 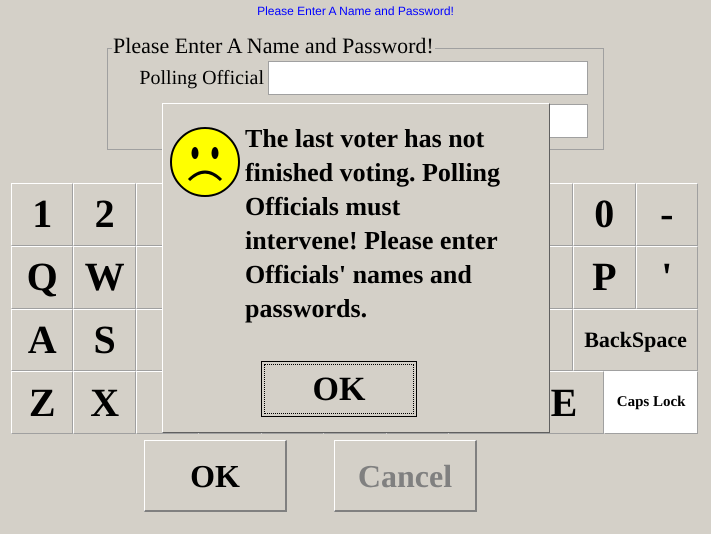 I want to click on dialog-ok-button: OK, so click(x=339, y=389).